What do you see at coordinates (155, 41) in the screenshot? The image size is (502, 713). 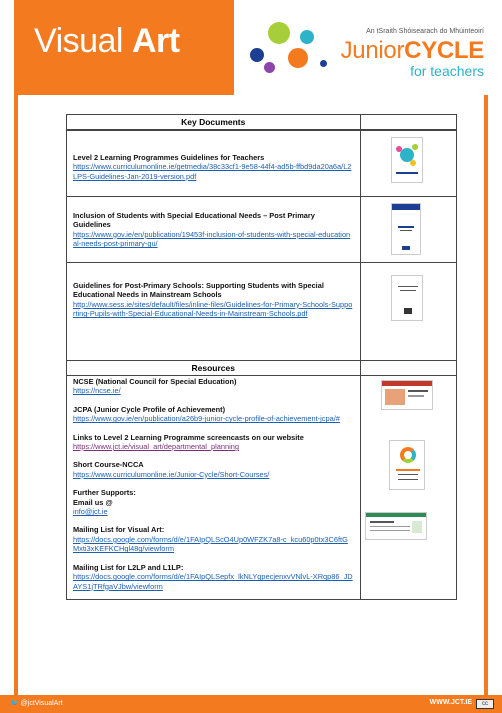 I see `title-bold: Art` at bounding box center [155, 41].